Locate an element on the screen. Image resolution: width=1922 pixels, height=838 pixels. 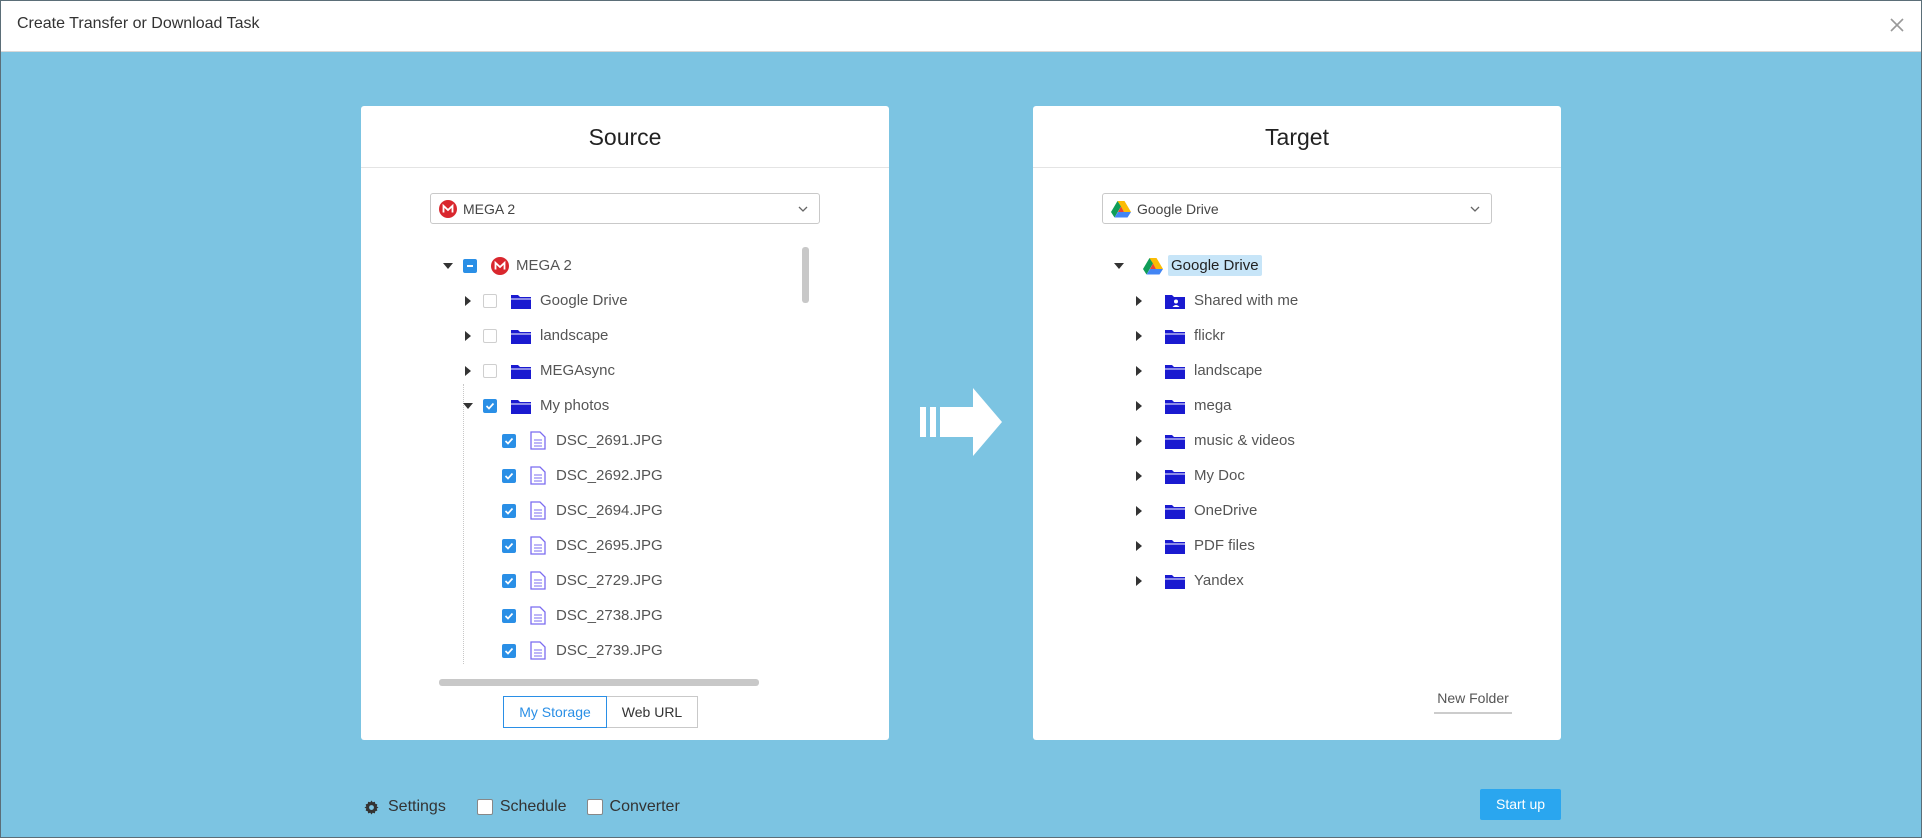
window-title: Create Transfer or Download Task is located at coordinates (138, 23).